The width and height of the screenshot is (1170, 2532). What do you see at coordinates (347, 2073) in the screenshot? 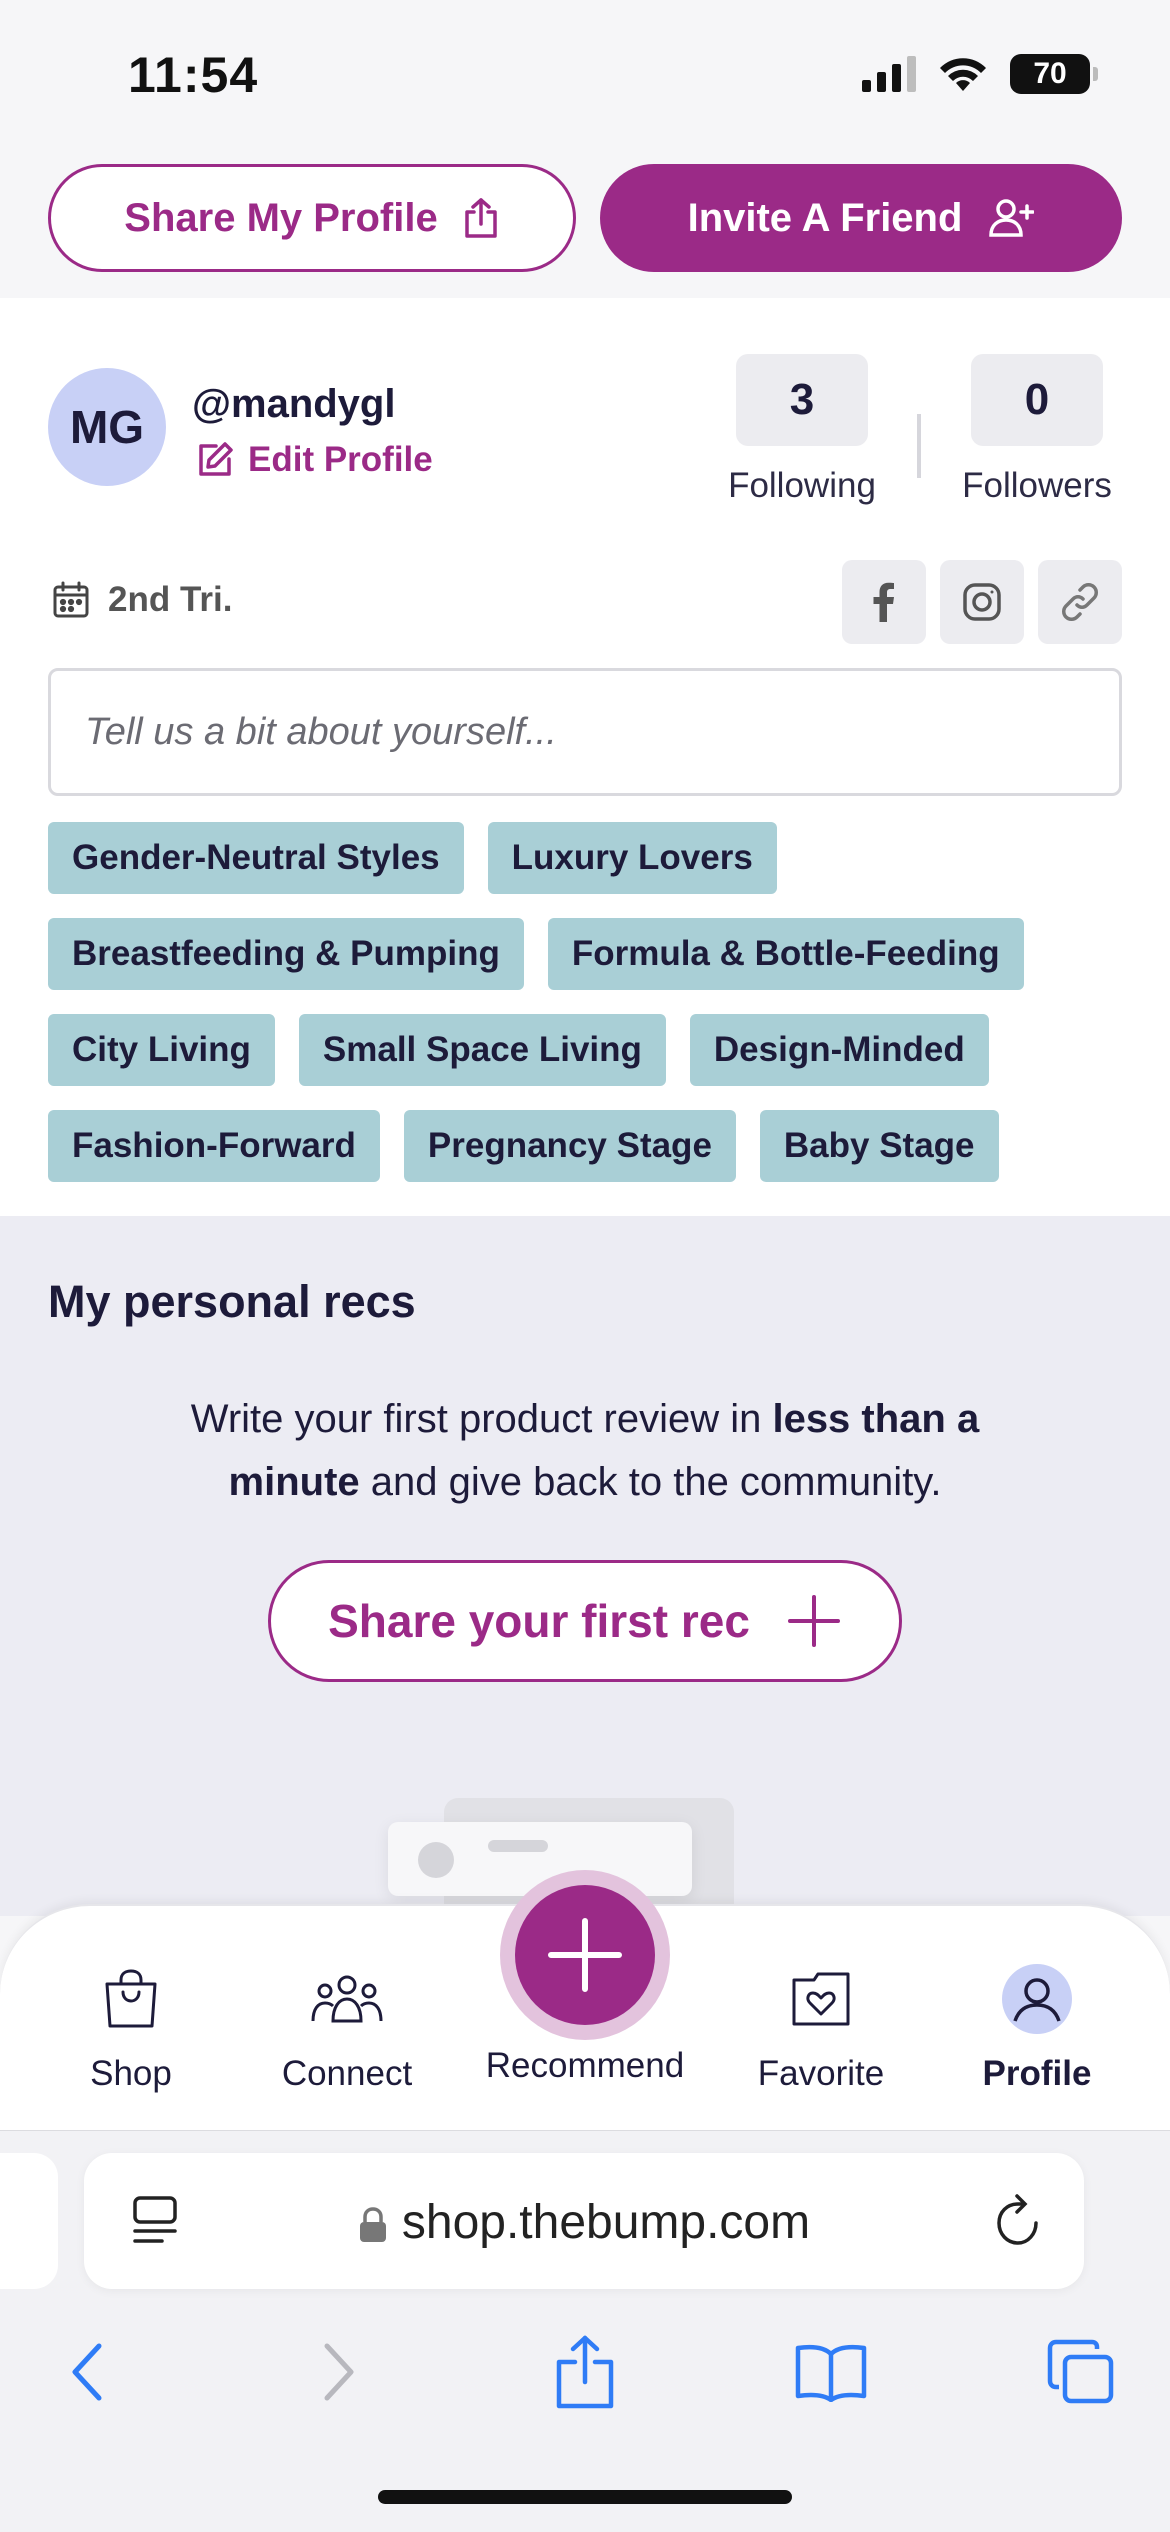
I see `nav-connect-label: Connect` at bounding box center [347, 2073].